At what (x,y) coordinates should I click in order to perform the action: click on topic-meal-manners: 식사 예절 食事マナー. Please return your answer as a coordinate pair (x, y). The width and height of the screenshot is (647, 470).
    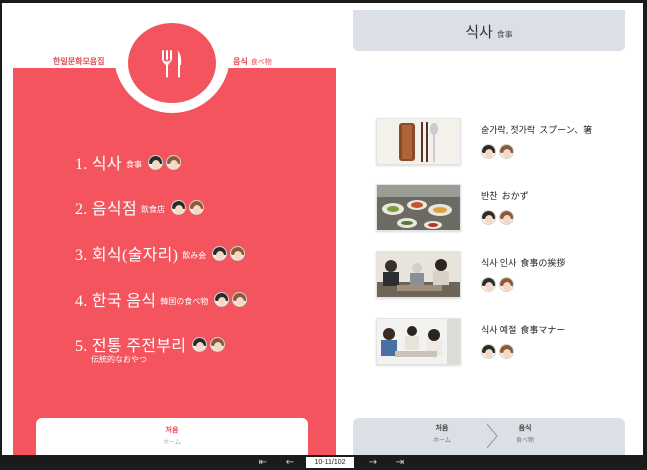
    Looking at the image, I should click on (470, 341).